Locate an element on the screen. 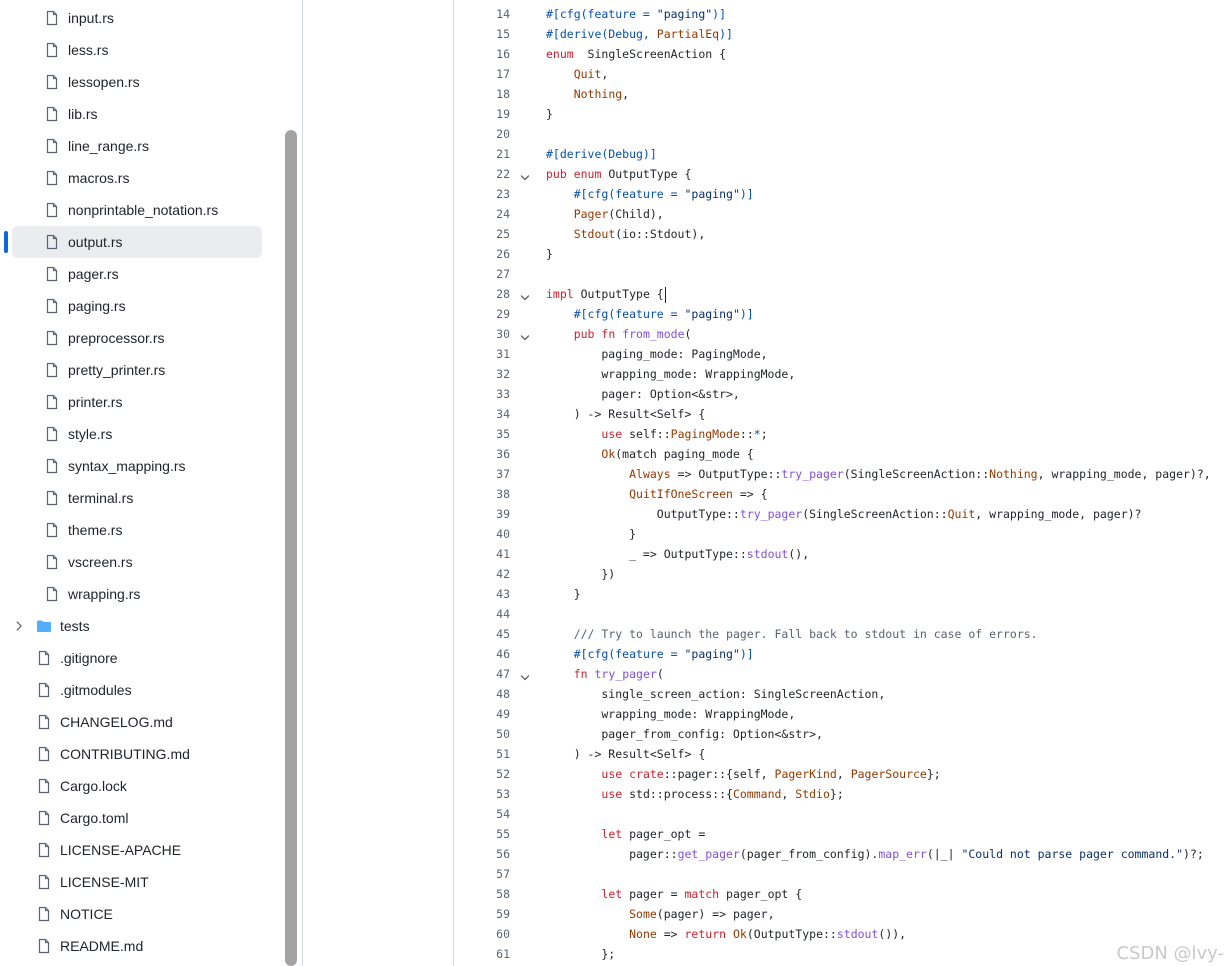 Image resolution: width=1228 pixels, height=966 pixels. line-number: 29 is located at coordinates (482, 314).